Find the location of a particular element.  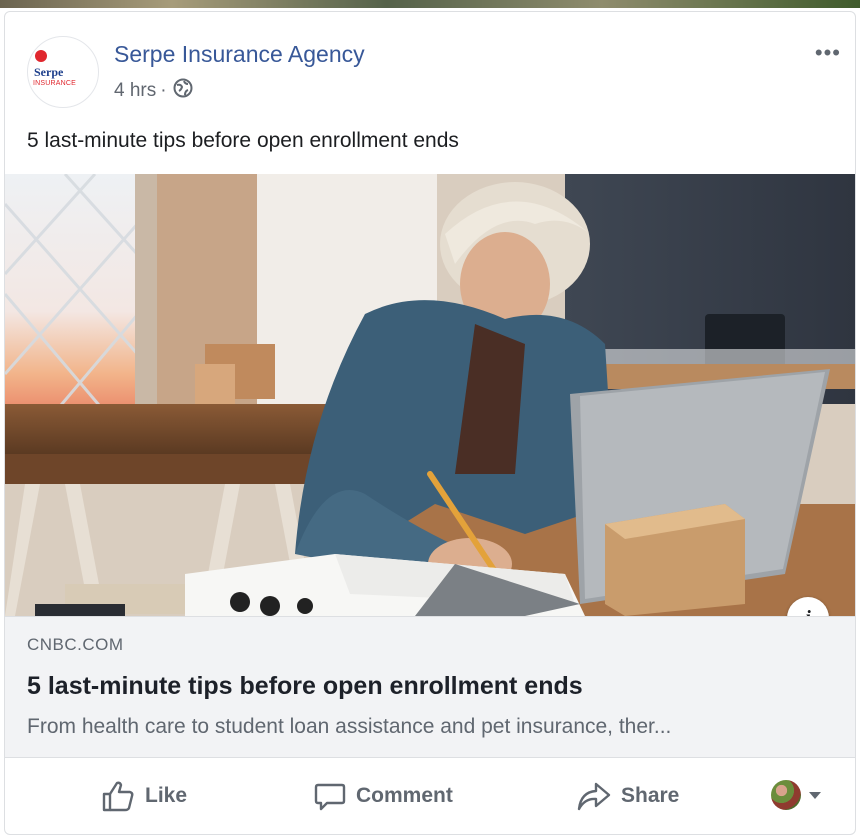

like-label: Like is located at coordinates (166, 795).